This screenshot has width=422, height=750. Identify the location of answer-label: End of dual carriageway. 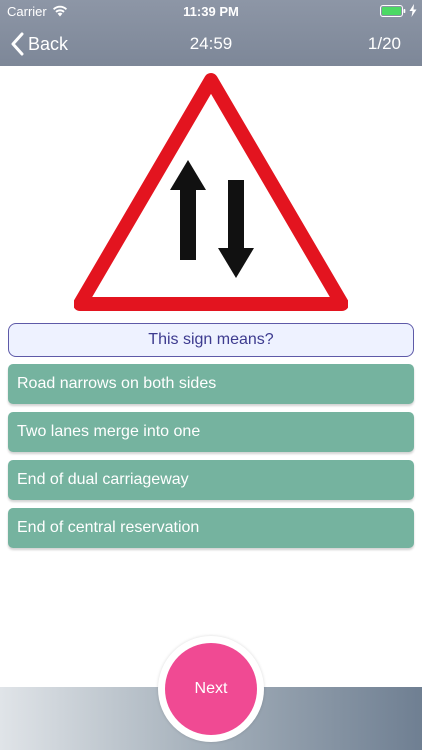
(103, 479).